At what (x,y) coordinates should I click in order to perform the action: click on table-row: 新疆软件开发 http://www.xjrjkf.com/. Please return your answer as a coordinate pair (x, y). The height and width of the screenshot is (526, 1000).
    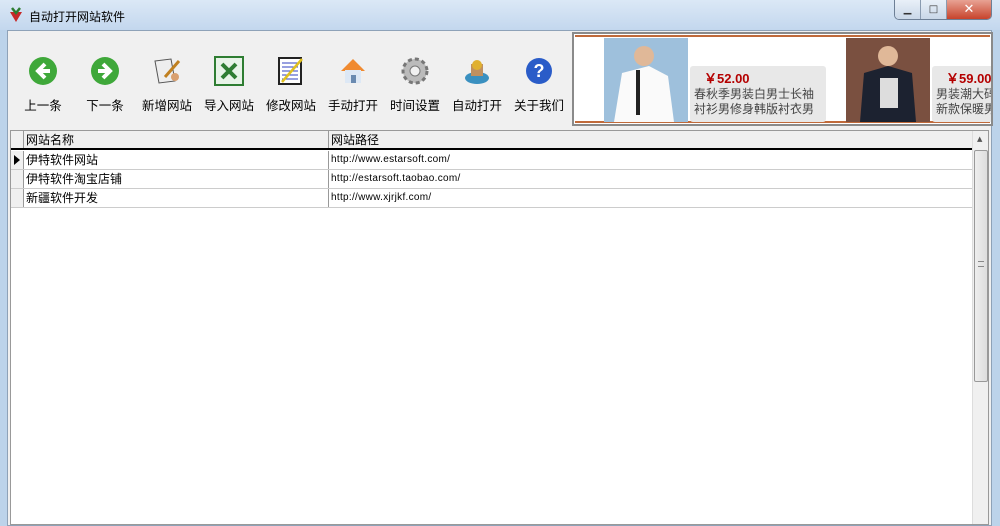
    Looking at the image, I should click on (492, 198).